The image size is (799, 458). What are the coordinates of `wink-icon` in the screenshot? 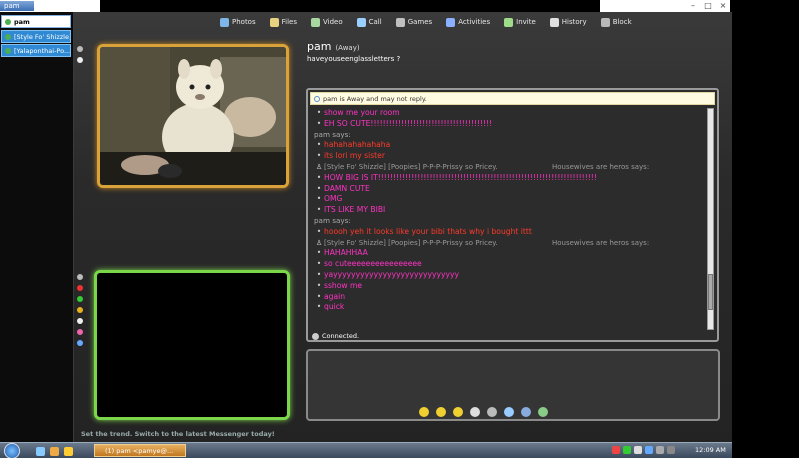 It's located at (441, 412).